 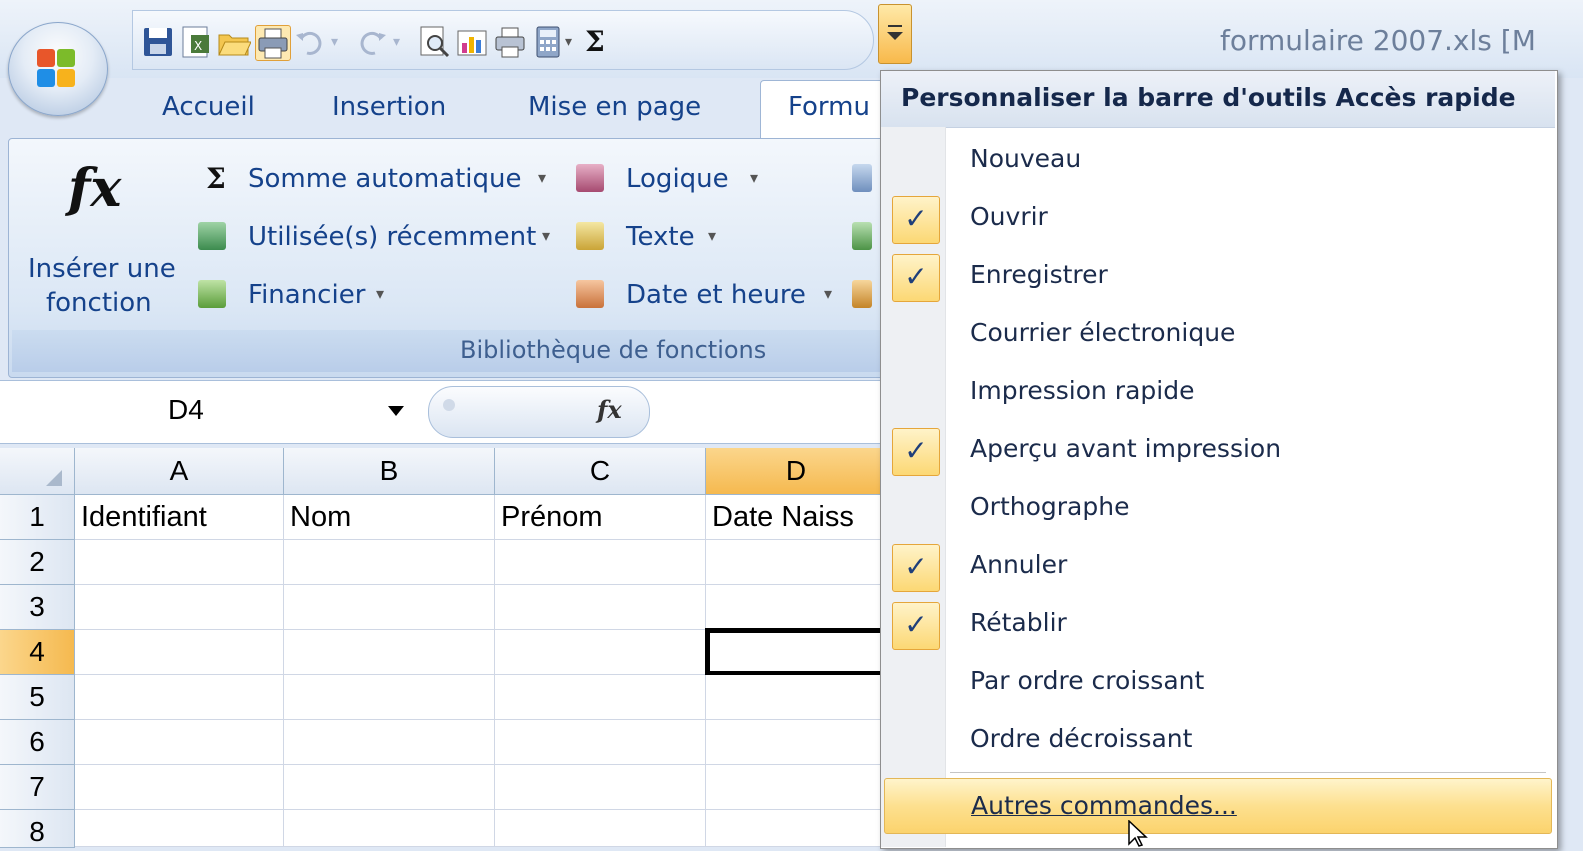 What do you see at coordinates (1025, 158) in the screenshot?
I see `menu-item-nouveau: Nouveau` at bounding box center [1025, 158].